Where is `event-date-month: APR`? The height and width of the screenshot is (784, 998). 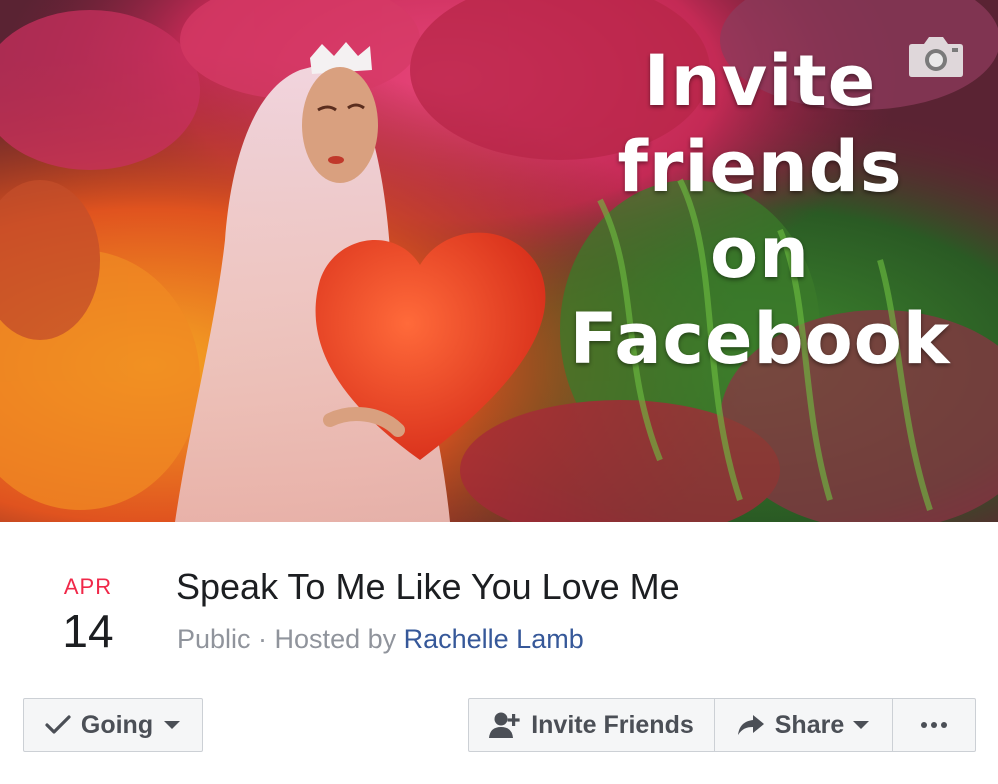
event-date-month: APR is located at coordinates (88, 586).